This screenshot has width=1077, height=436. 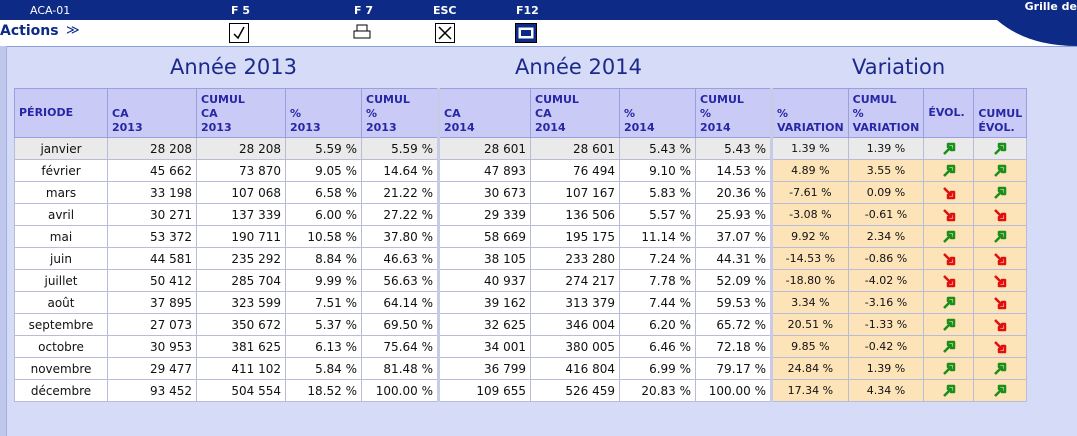 What do you see at coordinates (400, 170) in the screenshot?
I see `cell-cumul-pct-2013: 14.64 %` at bounding box center [400, 170].